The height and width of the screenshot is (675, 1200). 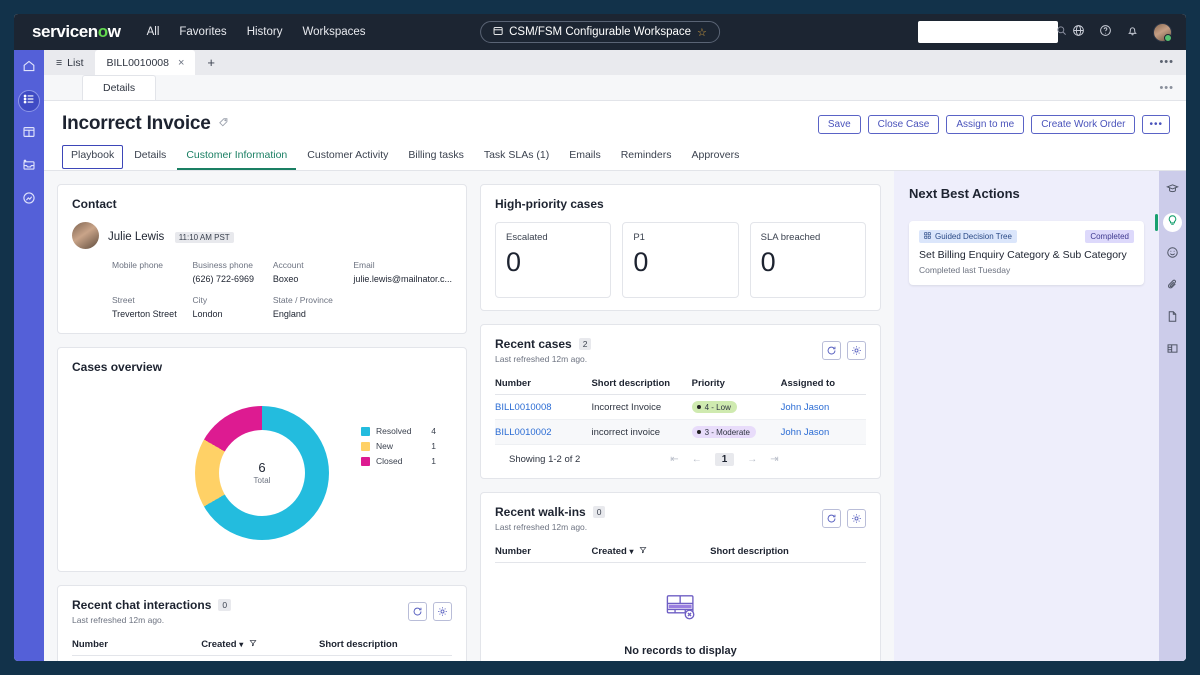 I want to click on right-rail-item-attachments, so click(x=1172, y=286).